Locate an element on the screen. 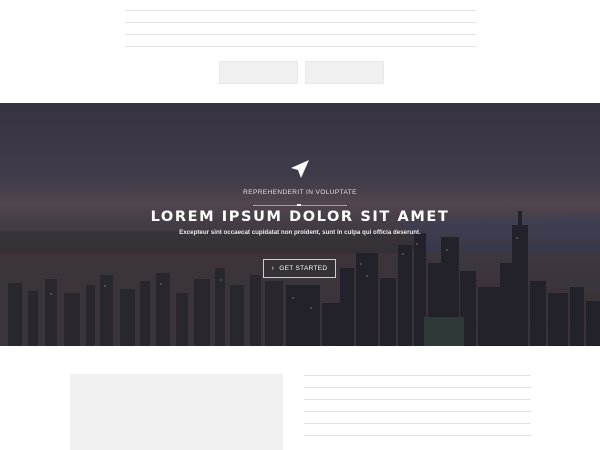 Image resolution: width=600 pixels, height=450 pixels. top-button-group is located at coordinates (301, 72).